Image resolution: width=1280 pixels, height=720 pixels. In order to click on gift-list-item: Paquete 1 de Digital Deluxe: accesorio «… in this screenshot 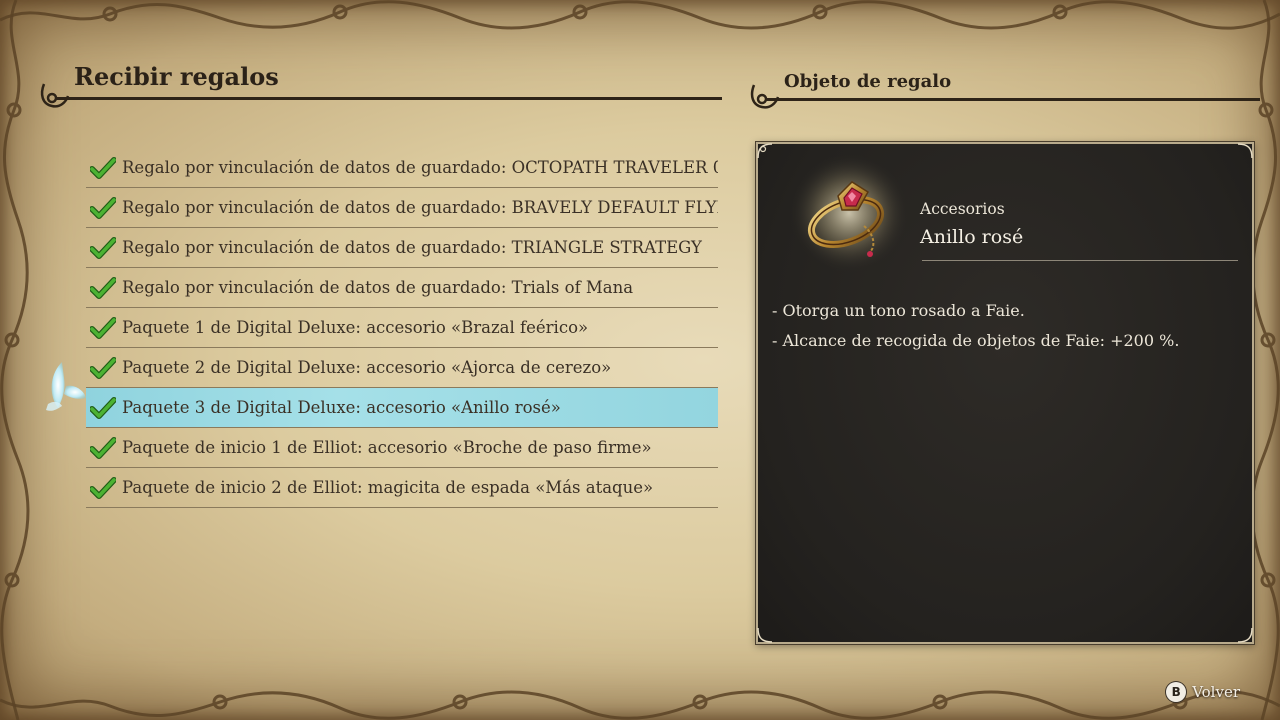, I will do `click(402, 328)`.